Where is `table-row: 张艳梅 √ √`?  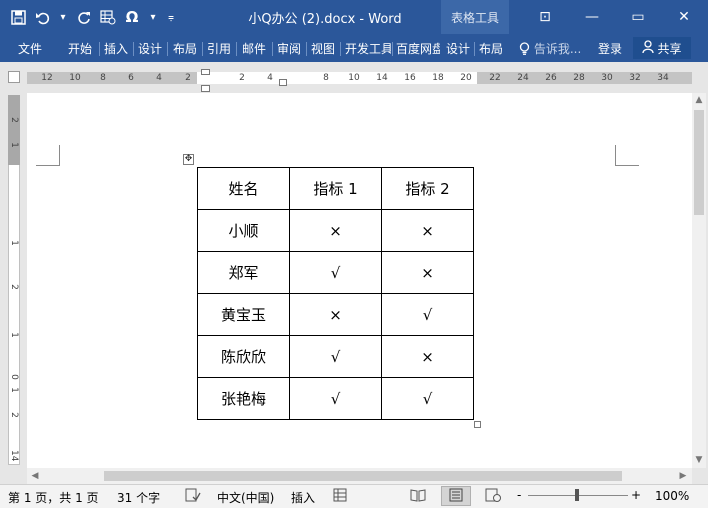 table-row: 张艳梅 √ √ is located at coordinates (335, 398).